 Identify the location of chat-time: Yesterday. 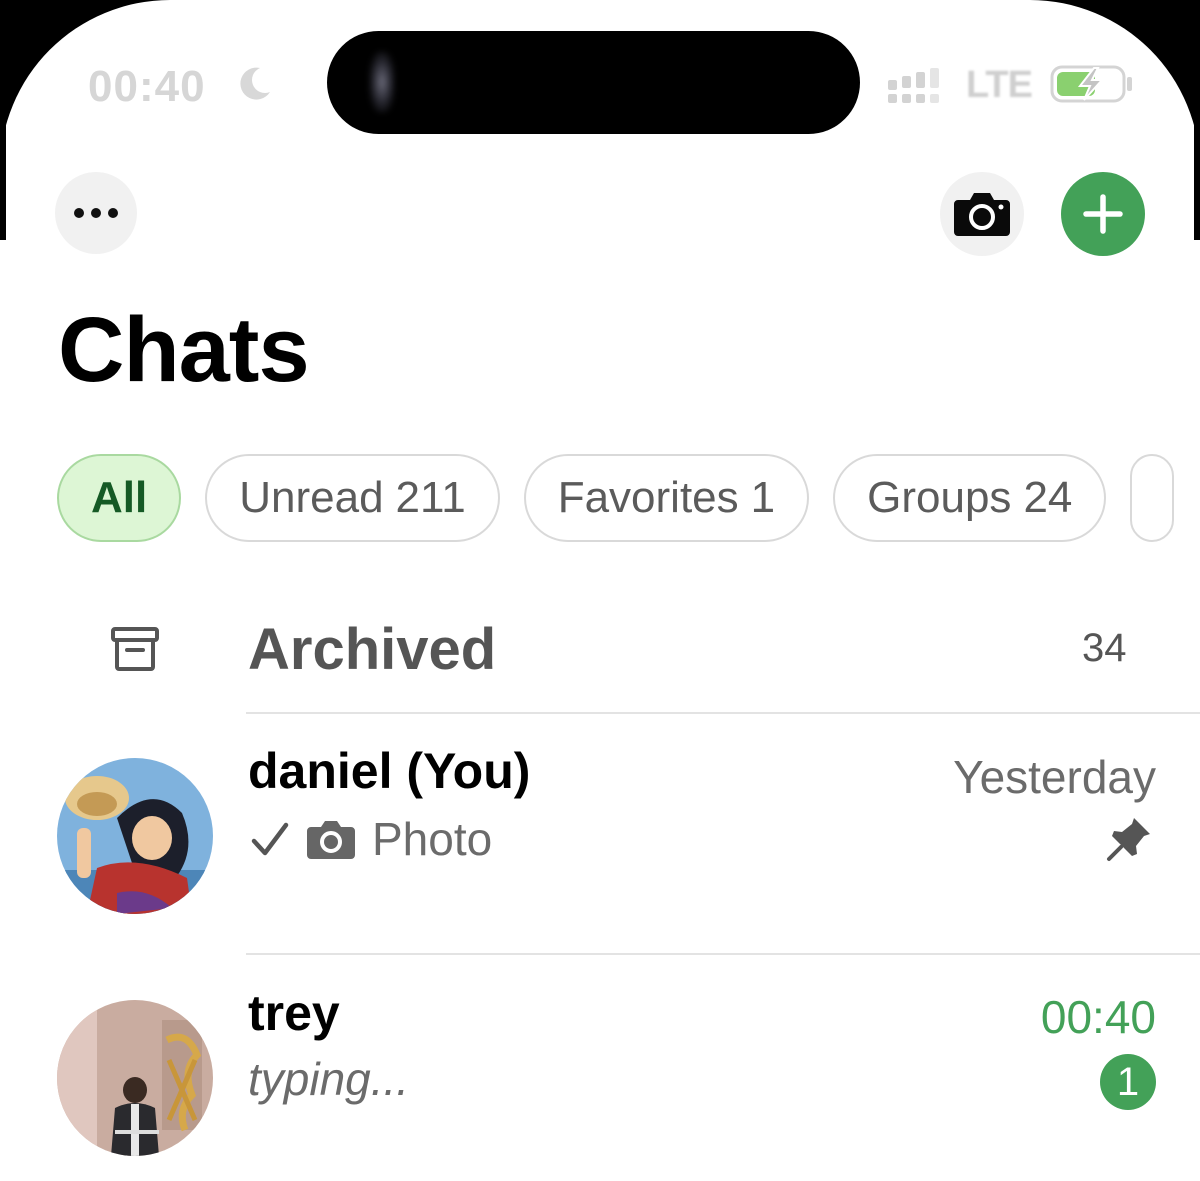
(1054, 777).